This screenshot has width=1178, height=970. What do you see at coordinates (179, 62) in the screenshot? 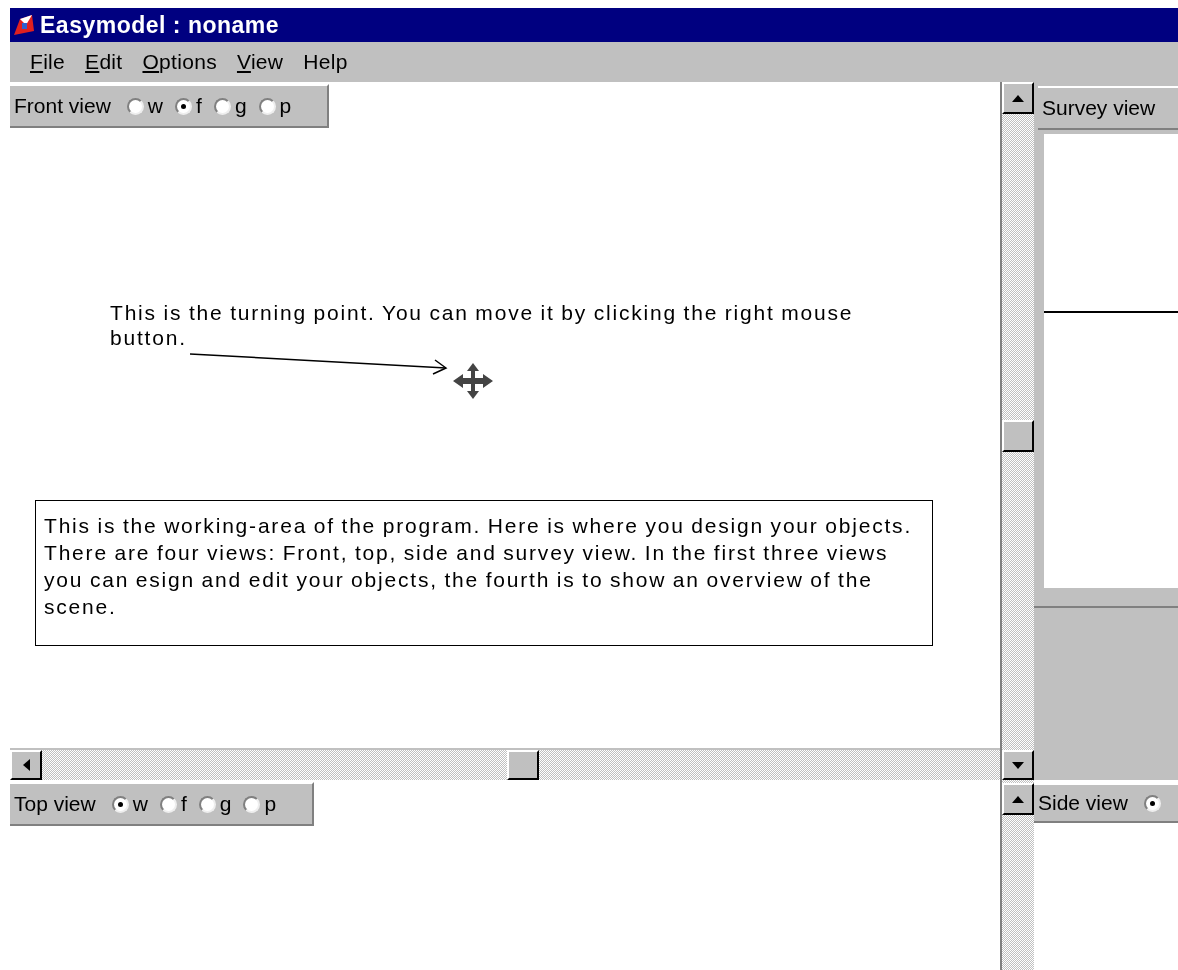
I see `menu-item: Options` at bounding box center [179, 62].